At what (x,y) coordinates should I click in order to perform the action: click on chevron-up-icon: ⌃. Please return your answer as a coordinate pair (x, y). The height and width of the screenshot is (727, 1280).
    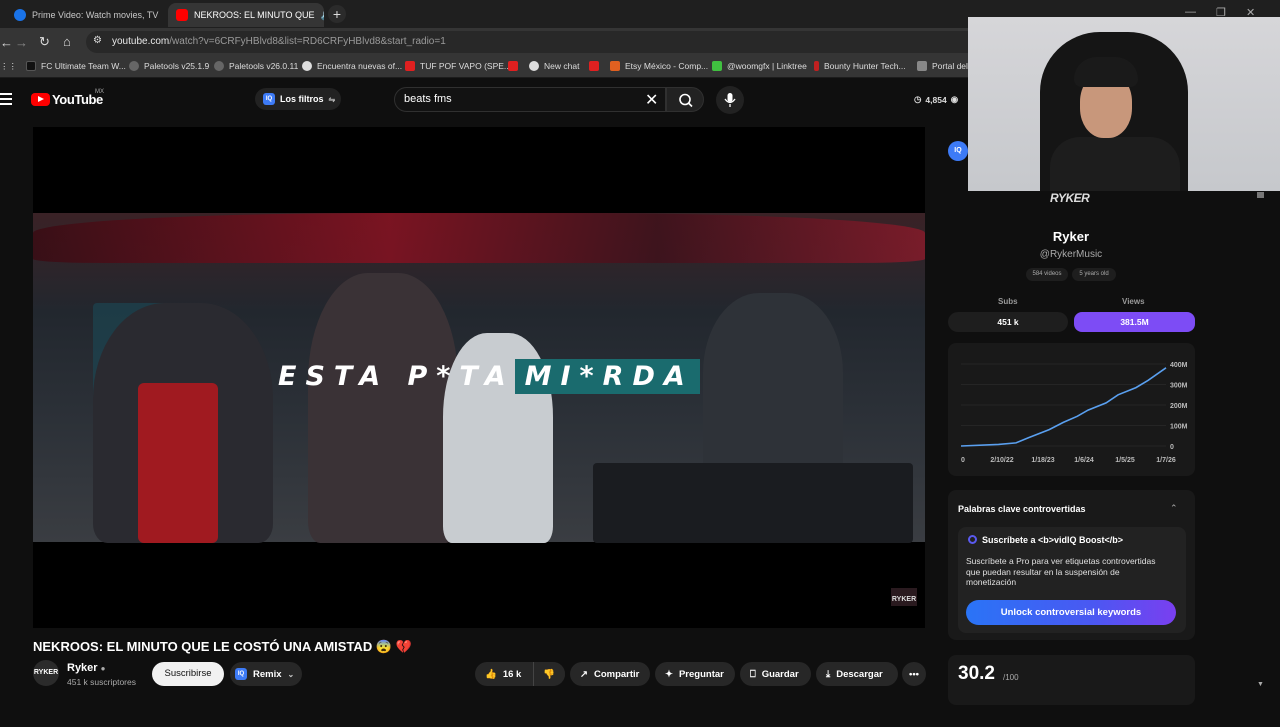
    Looking at the image, I should click on (1174, 508).